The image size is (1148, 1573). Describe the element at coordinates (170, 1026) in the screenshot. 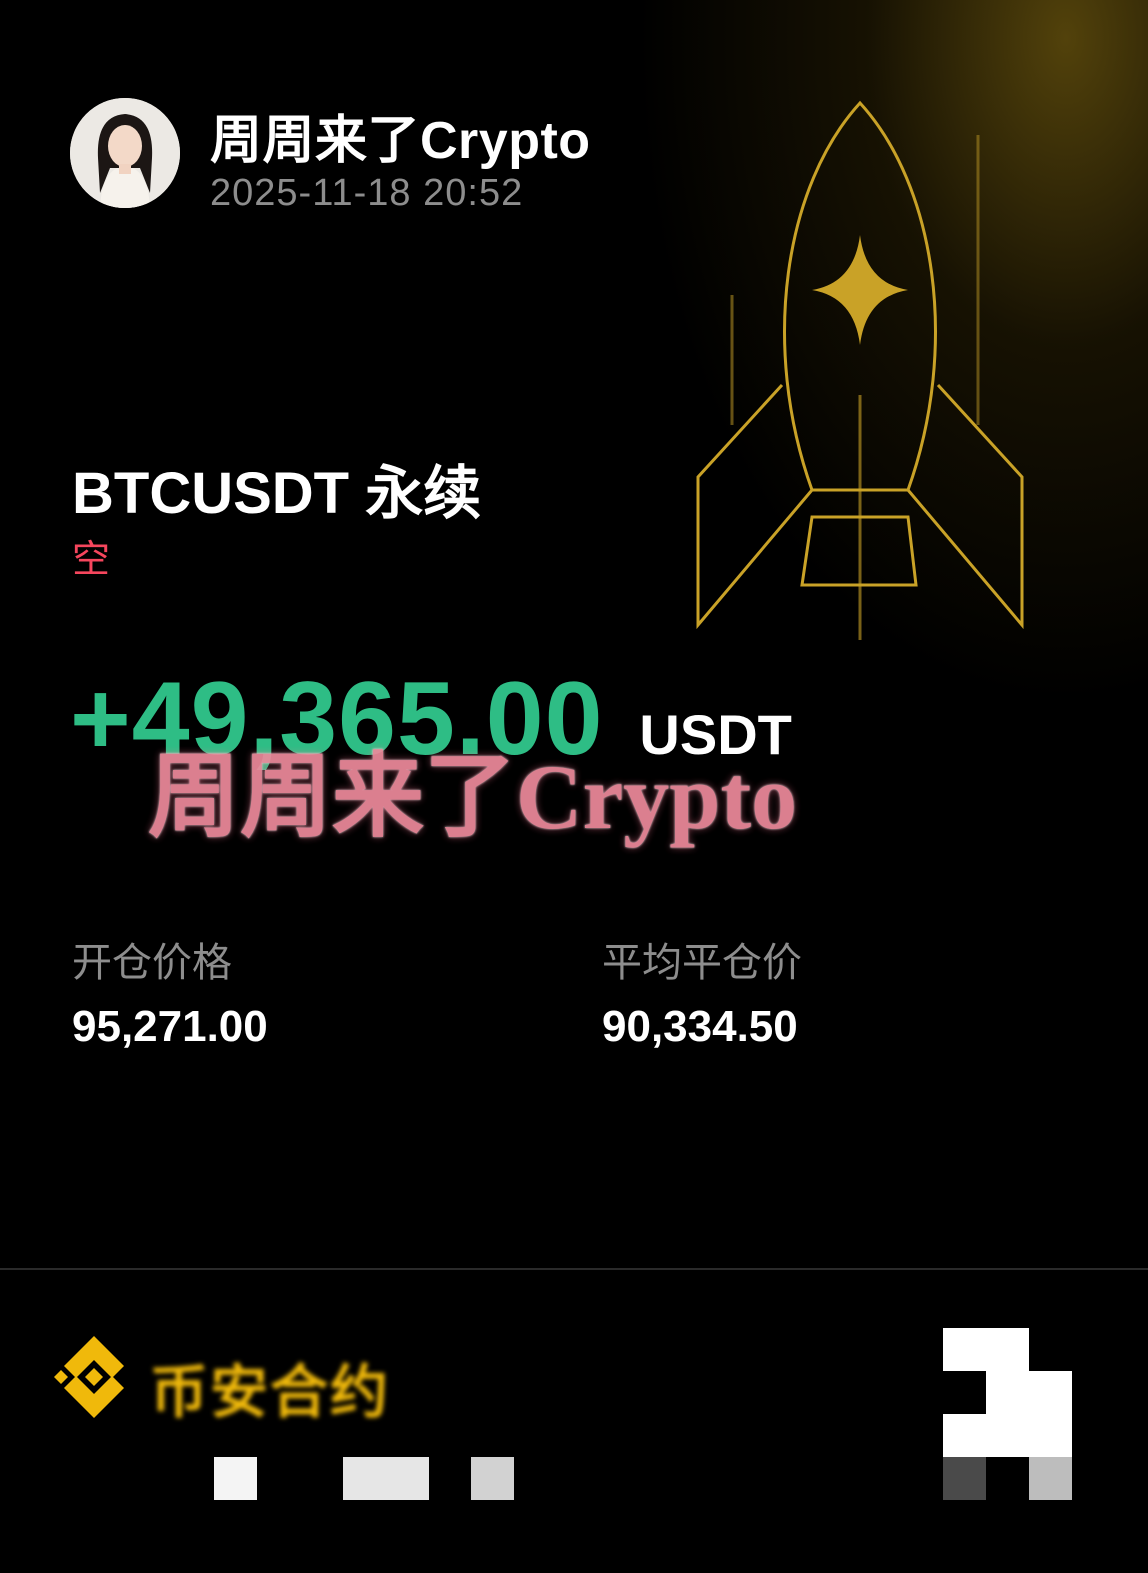

I see `entry-price-value: 95,271.00` at that location.